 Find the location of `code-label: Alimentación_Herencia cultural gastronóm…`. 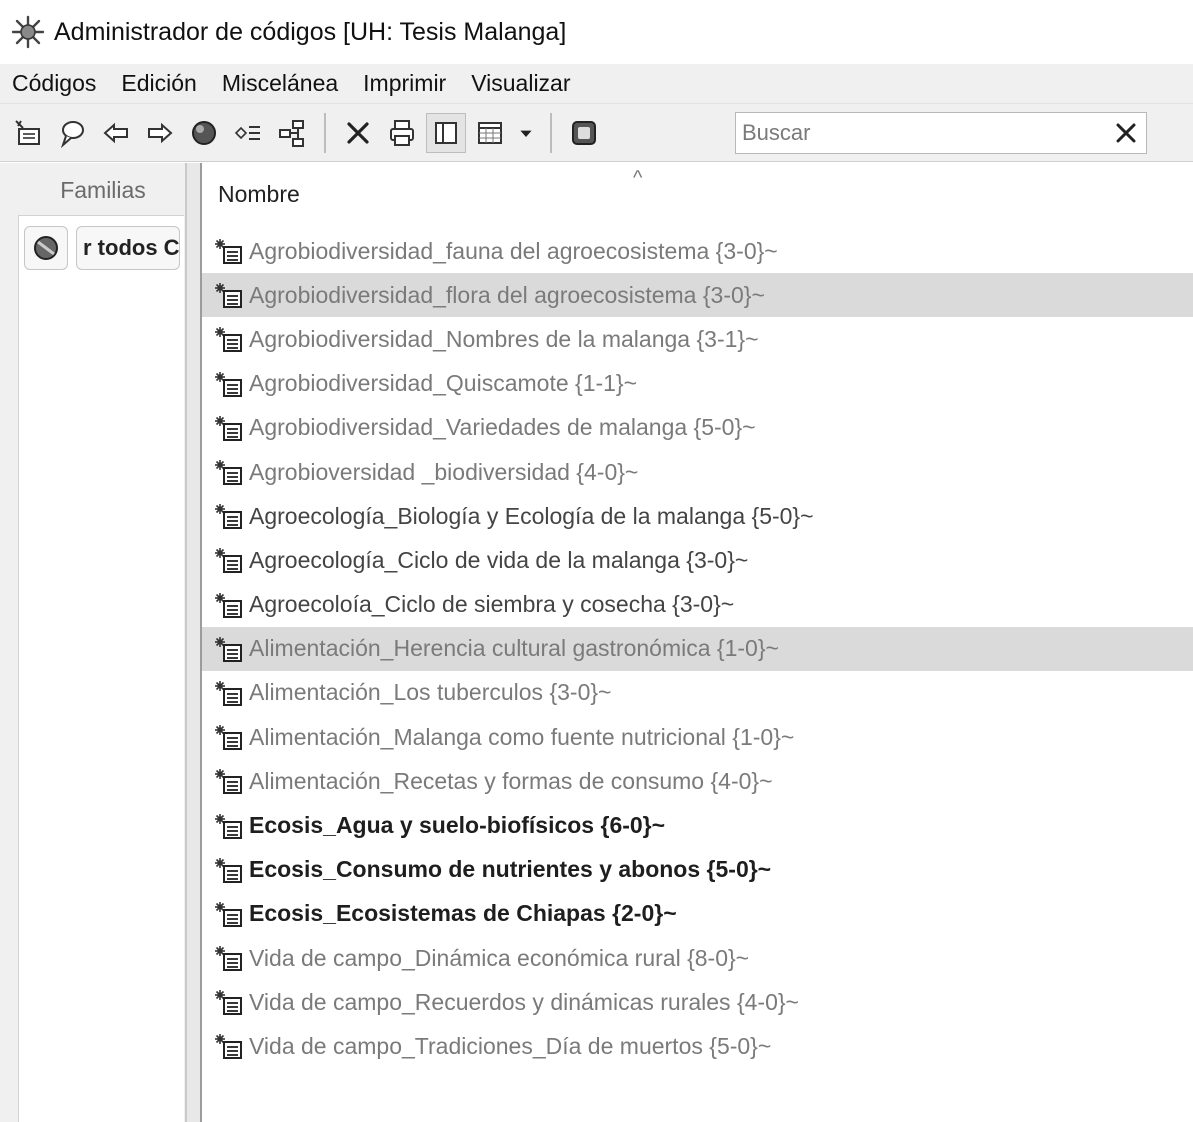

code-label: Alimentación_Herencia cultural gastronóm… is located at coordinates (514, 648).